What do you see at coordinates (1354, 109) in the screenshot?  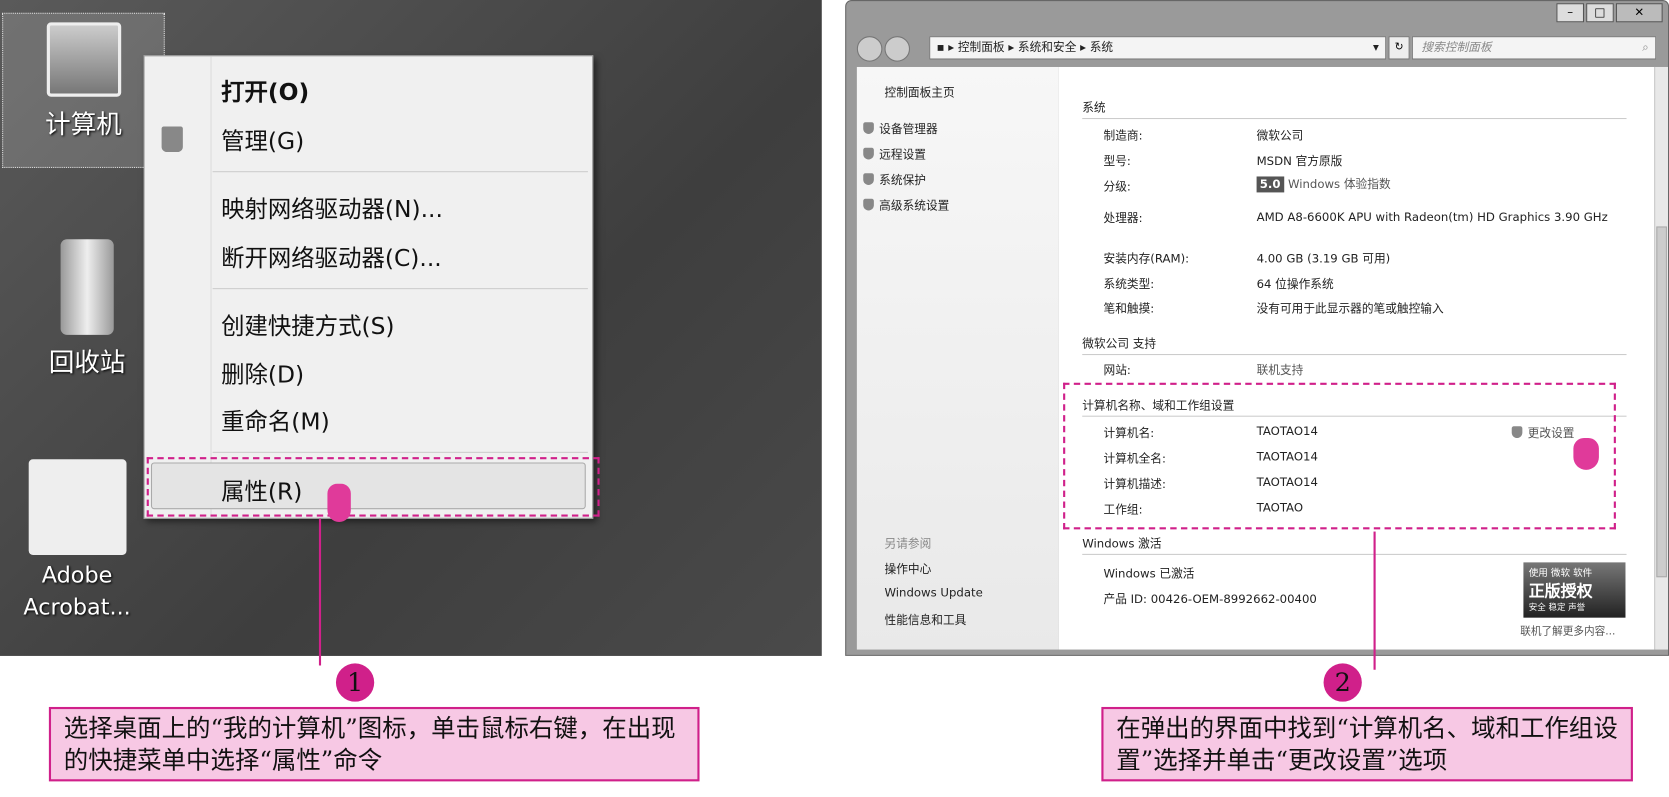 I see `section-heading: 系统` at bounding box center [1354, 109].